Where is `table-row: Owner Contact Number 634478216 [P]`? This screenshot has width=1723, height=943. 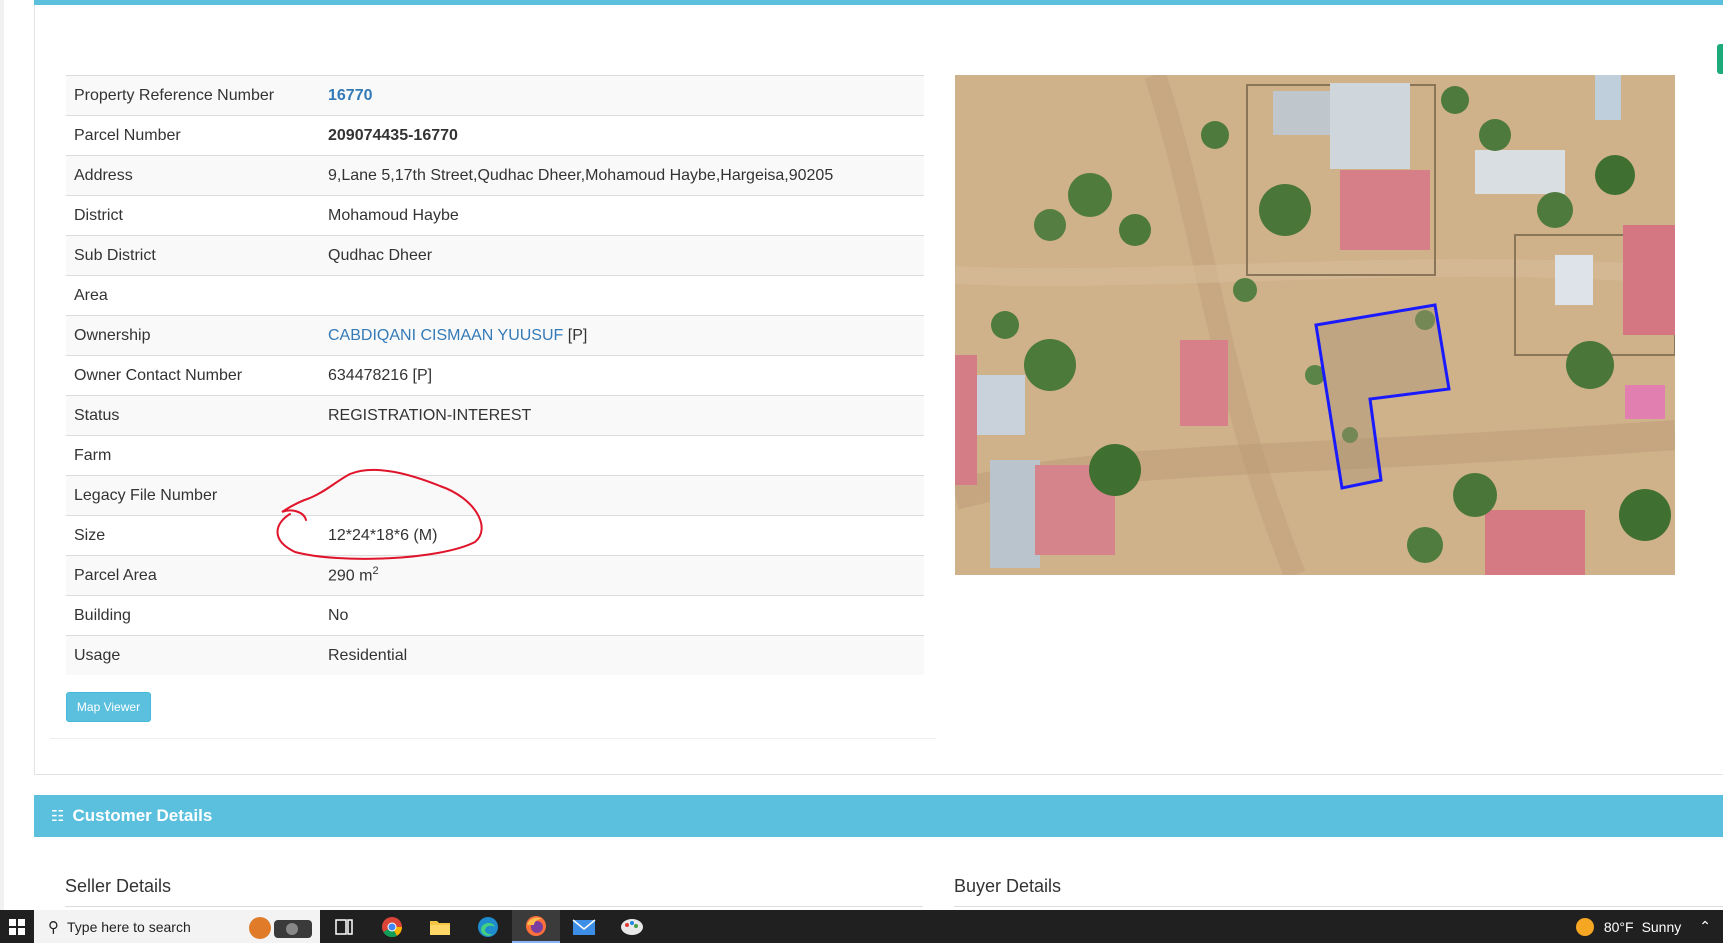 table-row: Owner Contact Number 634478216 [P] is located at coordinates (495, 375).